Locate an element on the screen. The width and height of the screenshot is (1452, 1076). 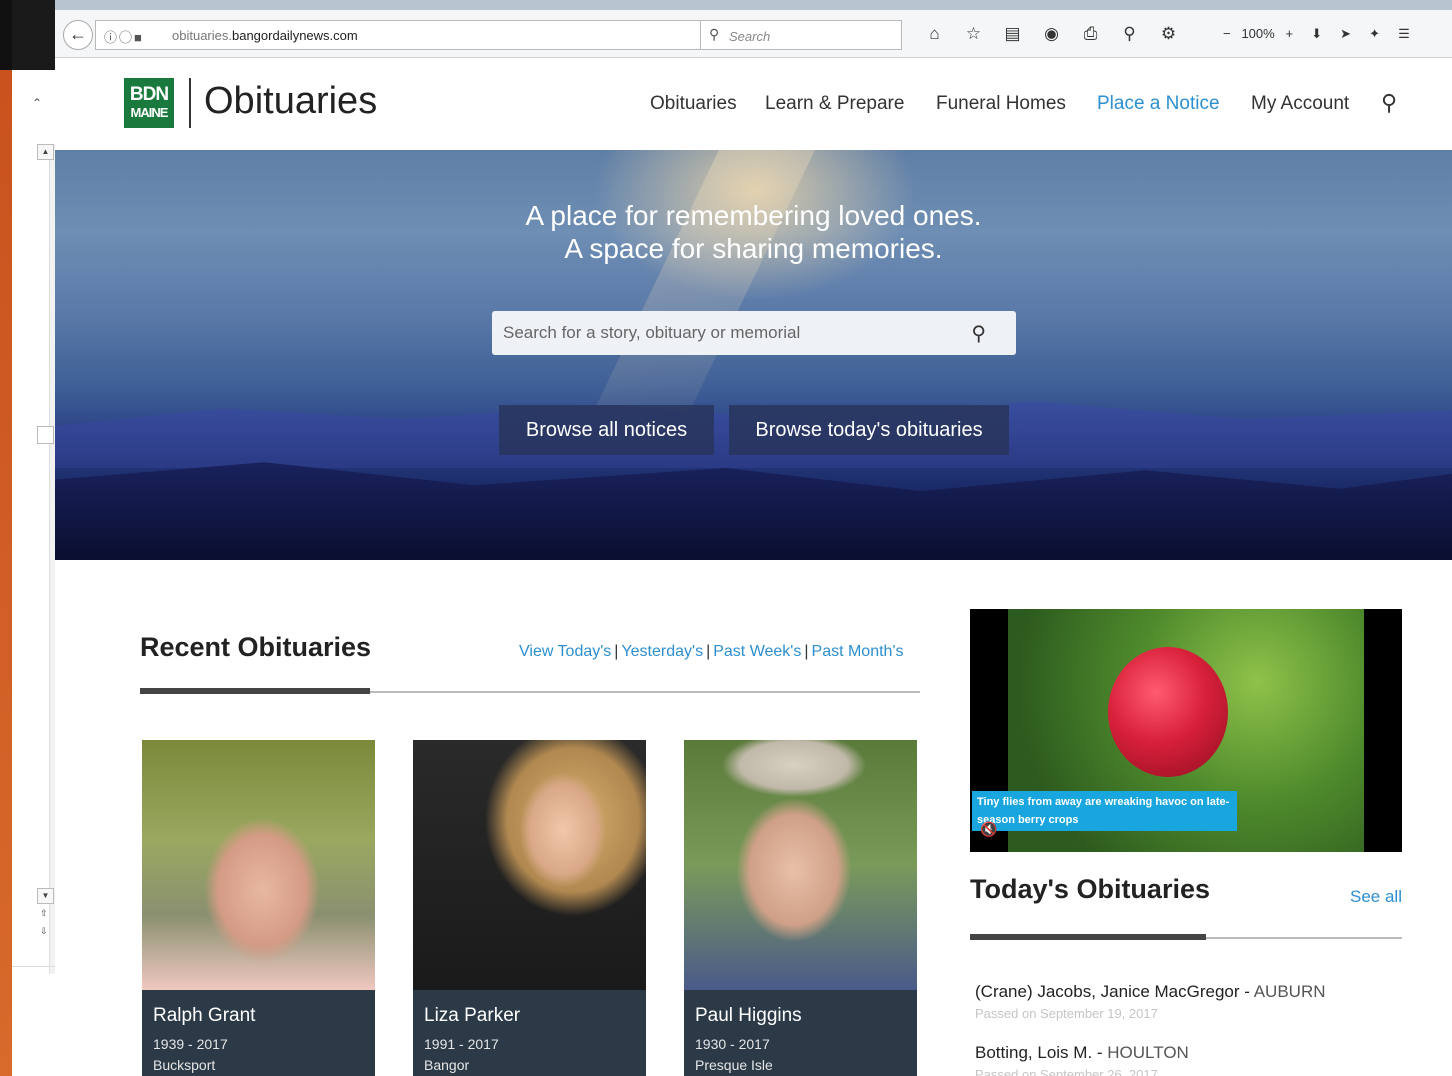
obituary-town: Bangor is located at coordinates (447, 1065).